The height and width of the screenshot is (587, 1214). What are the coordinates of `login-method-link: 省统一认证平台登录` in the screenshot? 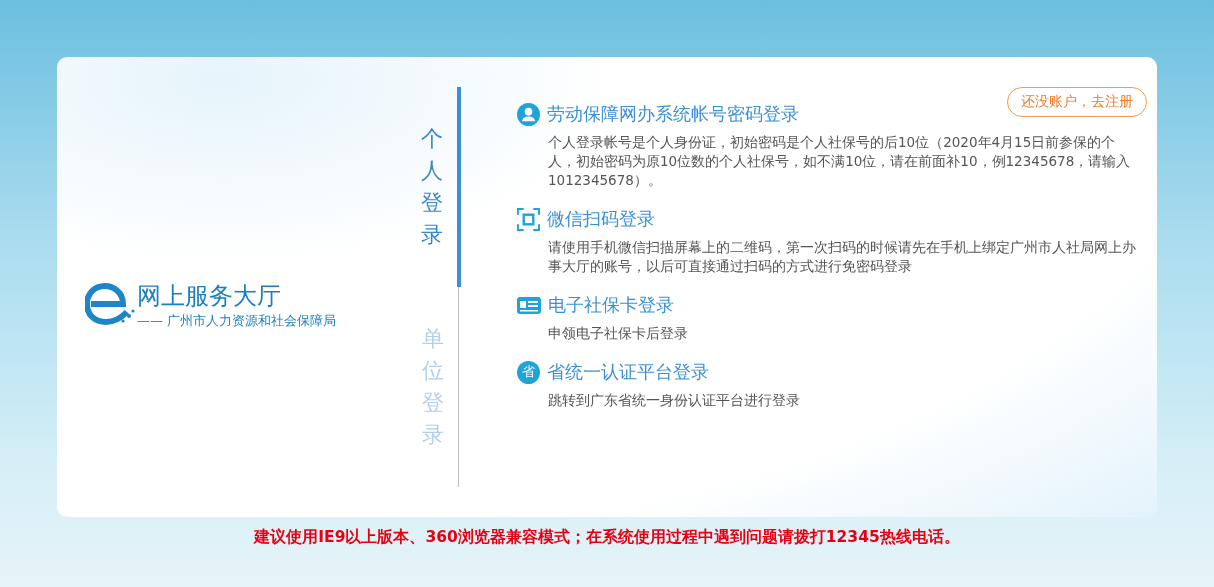 It's located at (628, 372).